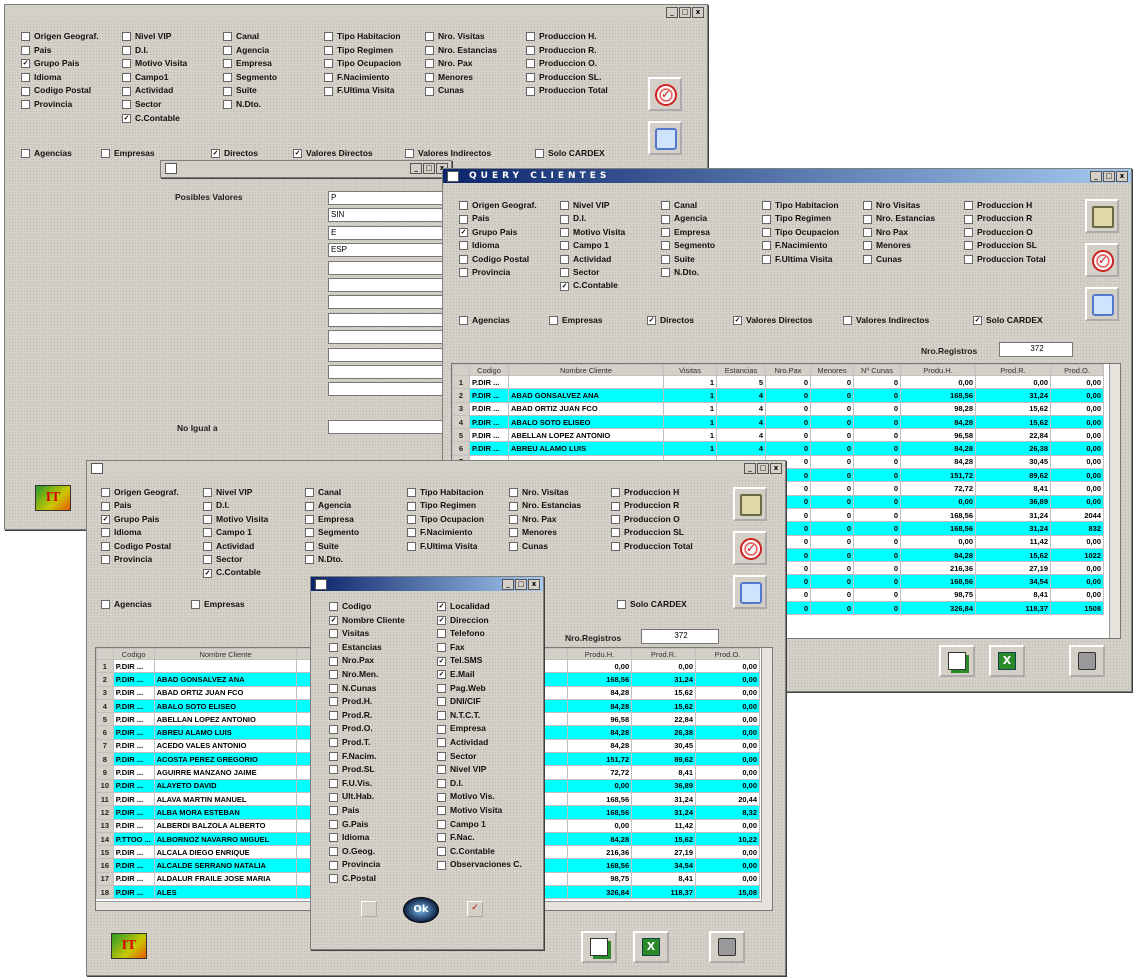 The height and width of the screenshot is (978, 1133). I want to click on row-number: 18, so click(105, 892).